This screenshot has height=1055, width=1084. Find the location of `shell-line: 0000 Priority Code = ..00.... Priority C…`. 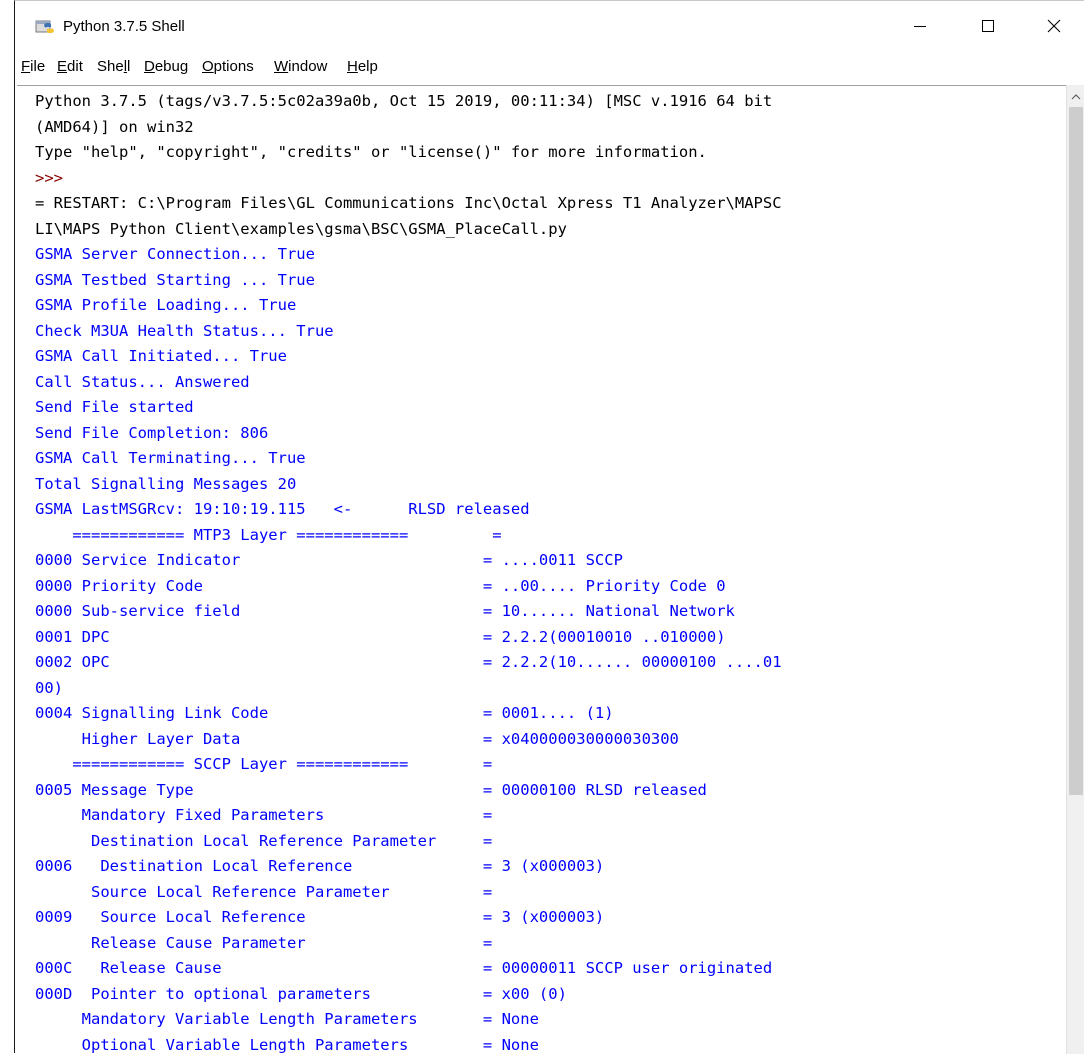

shell-line: 0000 Priority Code = ..00.... Priority C… is located at coordinates (380, 587).